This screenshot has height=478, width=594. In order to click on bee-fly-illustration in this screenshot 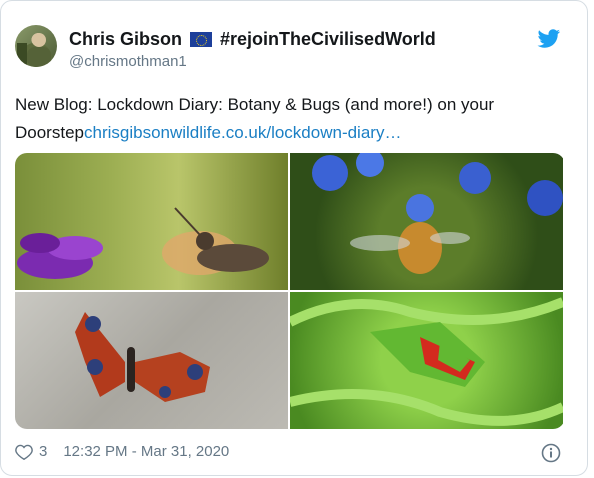, I will do `click(437, 213)`.